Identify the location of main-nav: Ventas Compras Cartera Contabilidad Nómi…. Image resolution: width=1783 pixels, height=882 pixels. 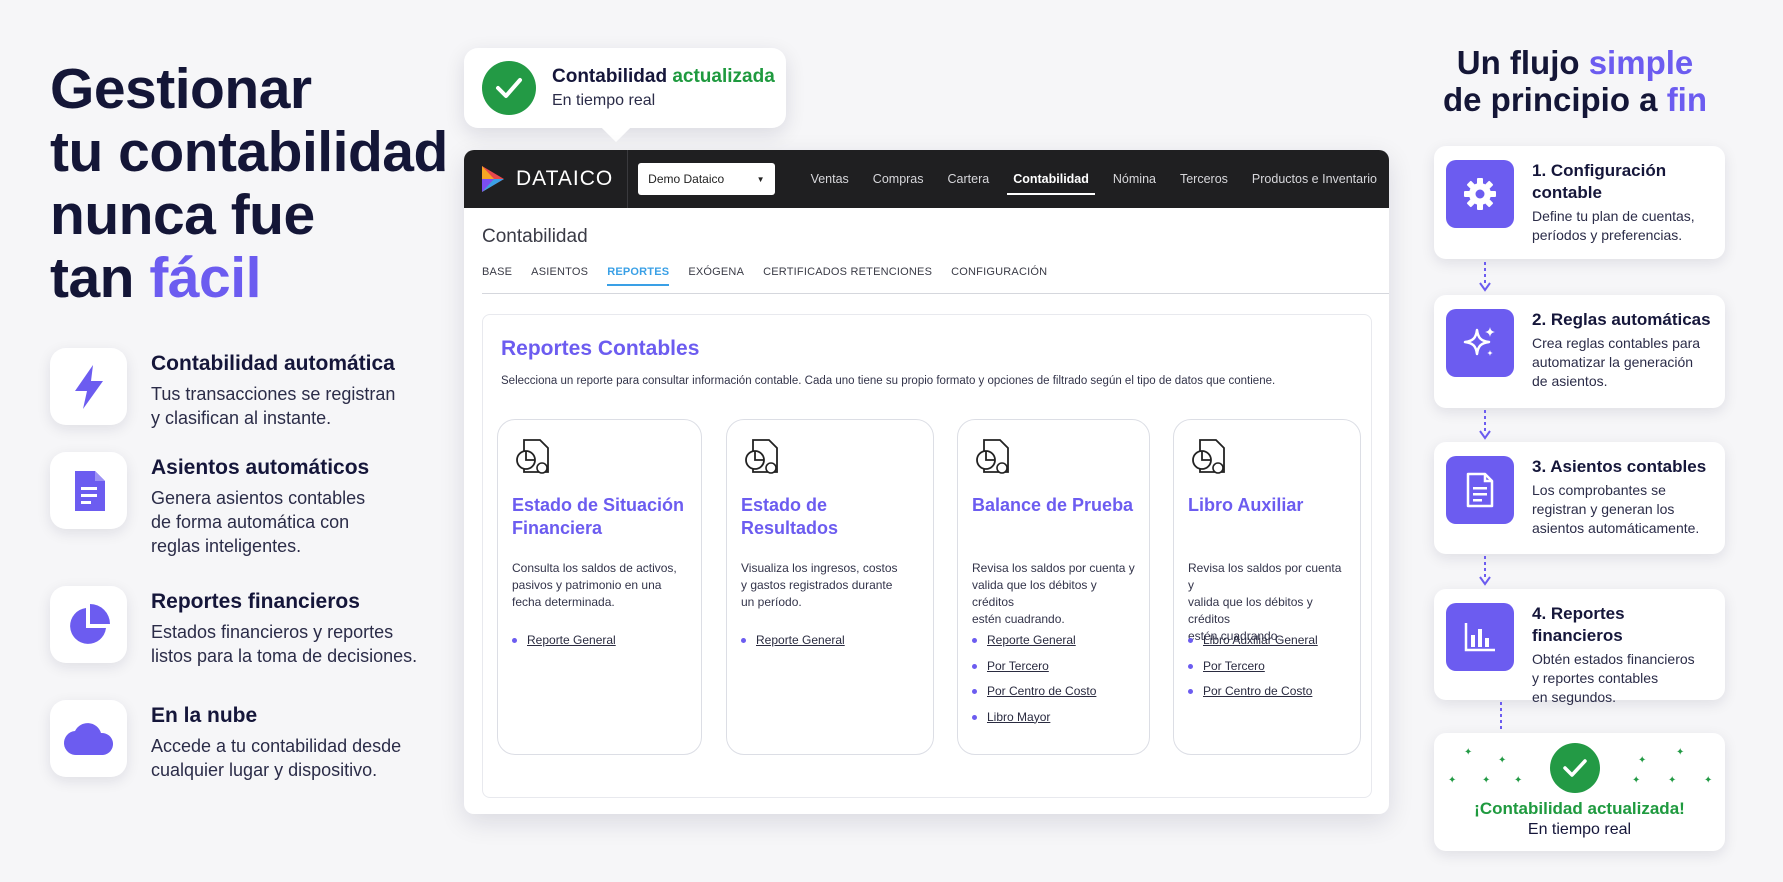
(1094, 179).